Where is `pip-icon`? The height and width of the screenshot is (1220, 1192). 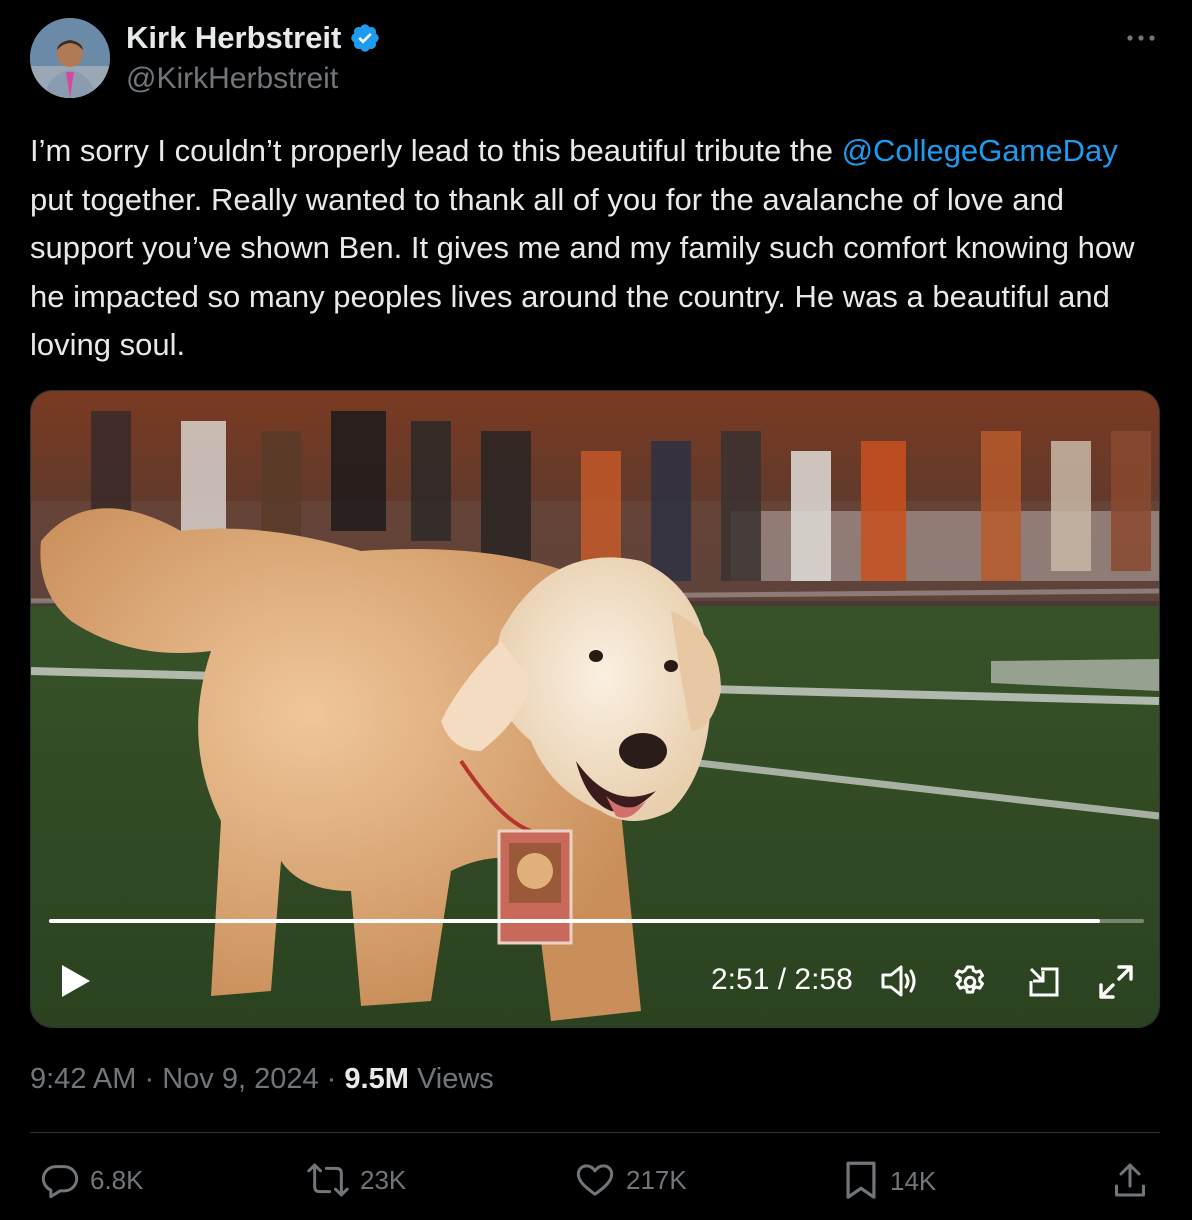 pip-icon is located at coordinates (1044, 982).